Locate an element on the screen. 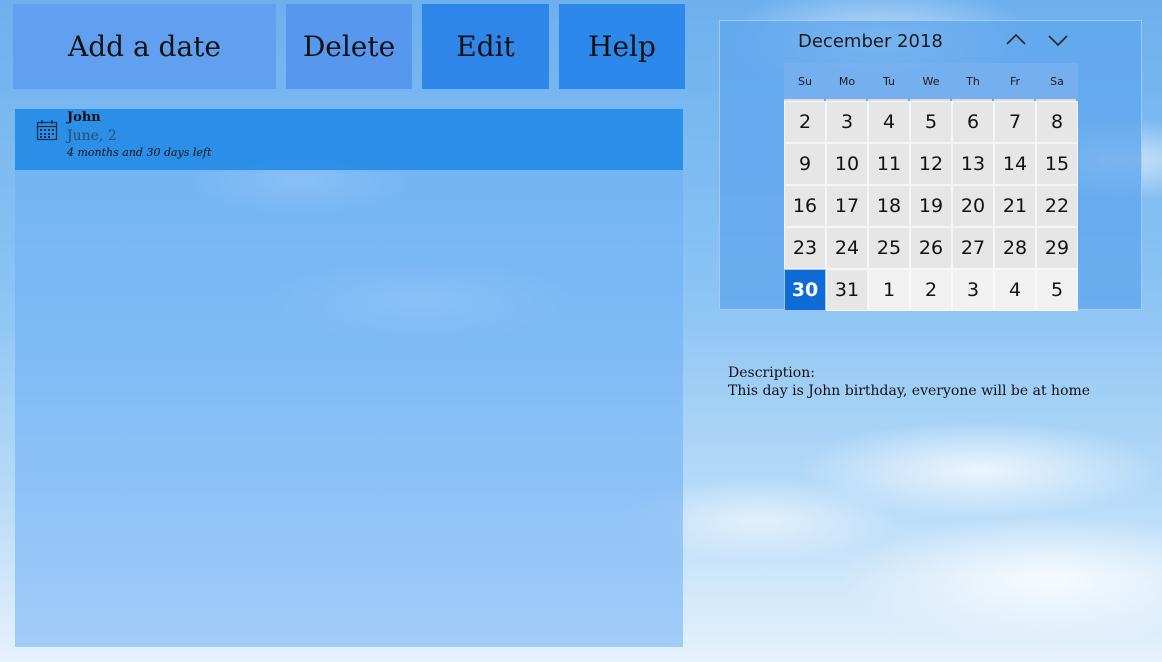 The image size is (1162, 662). calendar-day-today: 30 is located at coordinates (805, 290).